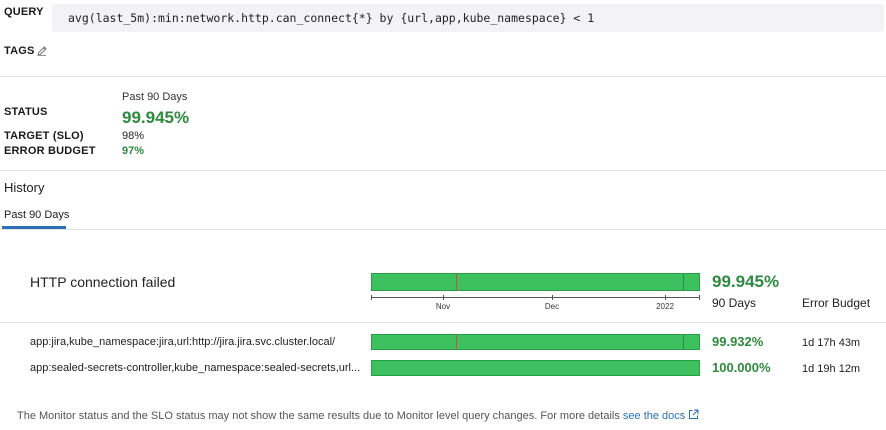 Image resolution: width=886 pixels, height=430 pixels. What do you see at coordinates (831, 369) in the screenshot?
I see `group-row-budget: 1d 19h 12m` at bounding box center [831, 369].